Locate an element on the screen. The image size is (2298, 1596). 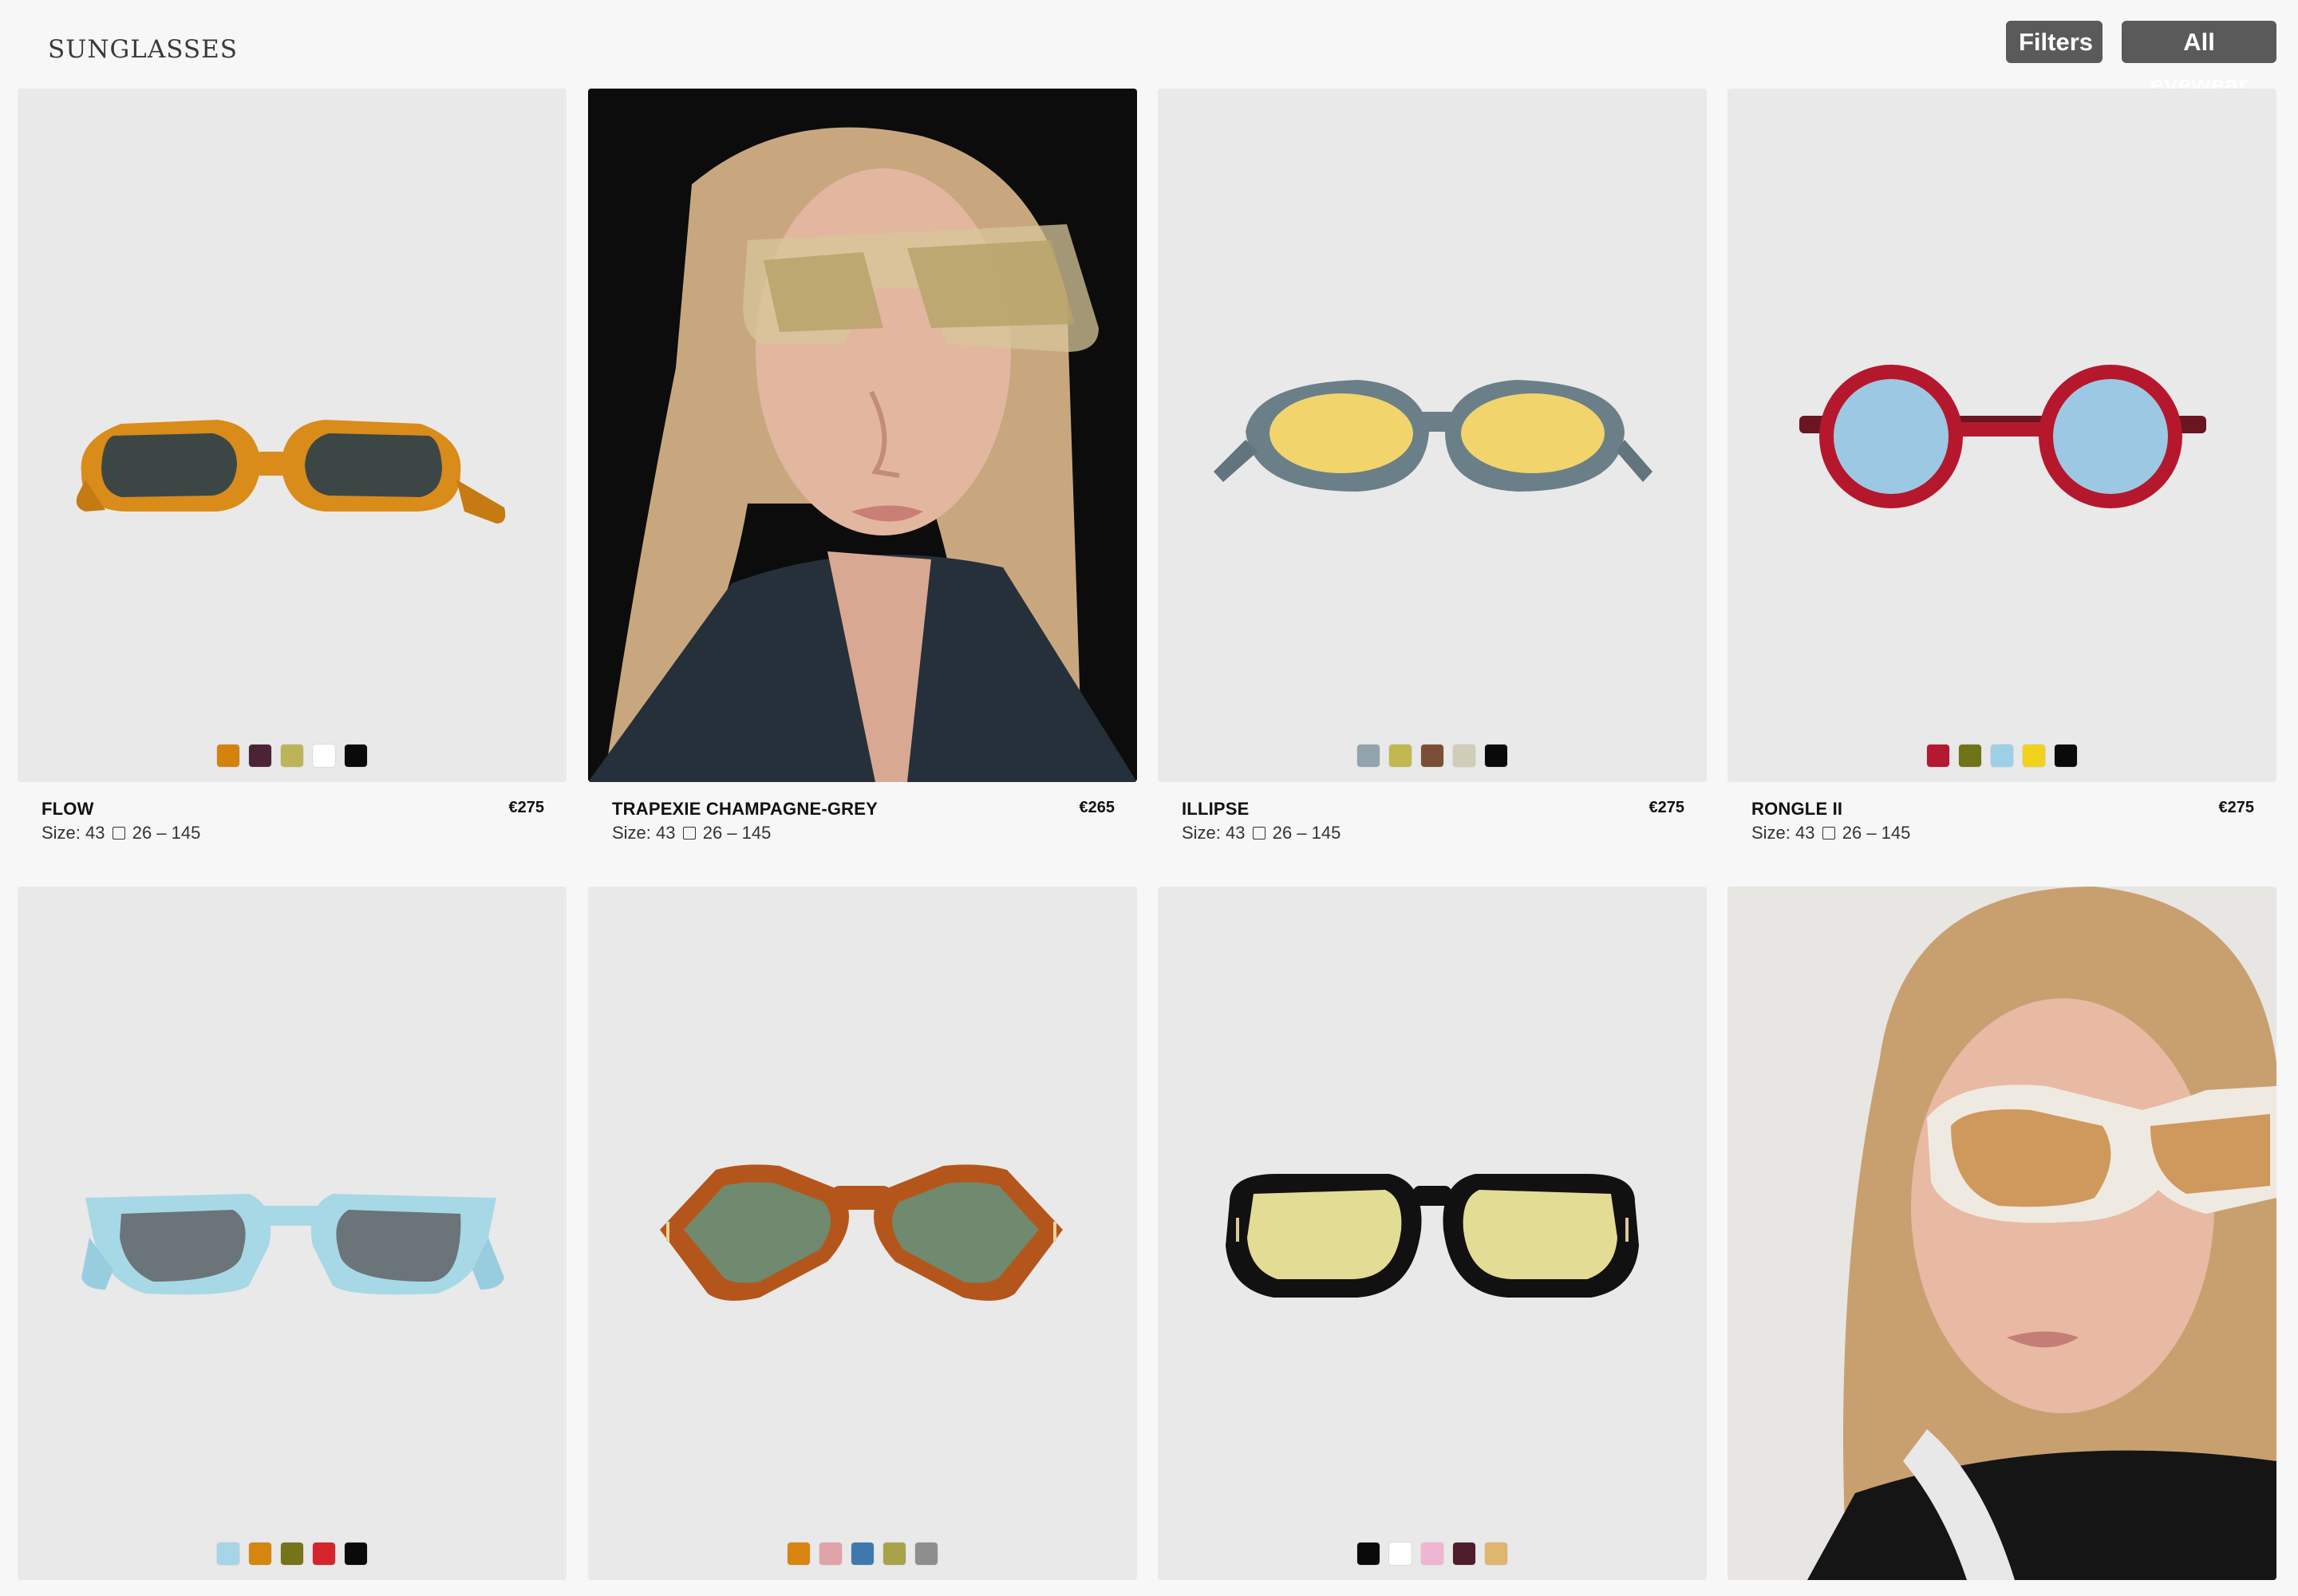
product-name: TRAPEXIE CHAMPAGNE-GREY is located at coordinates (864, 809).